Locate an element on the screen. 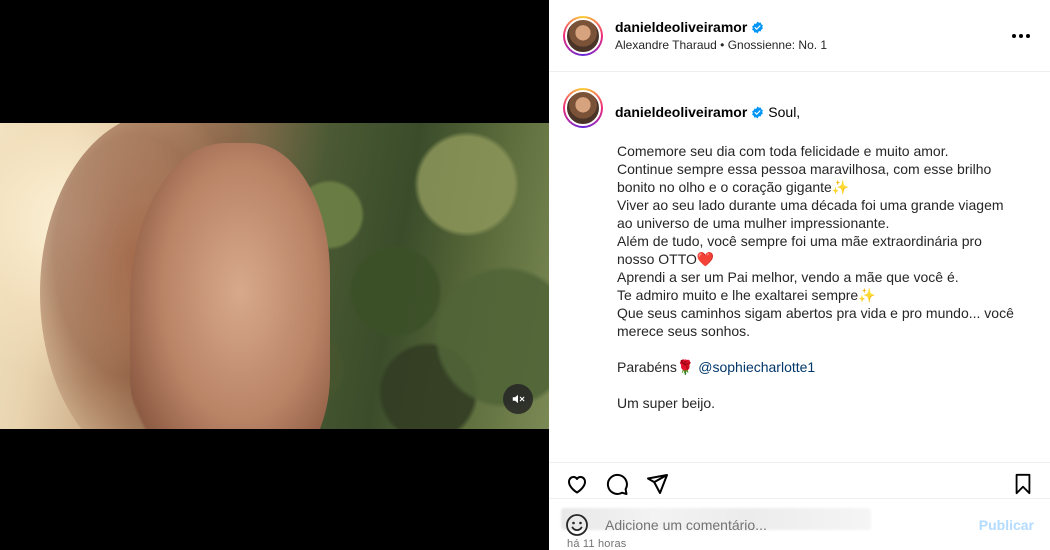 The image size is (1050, 550). emoji-smile-icon is located at coordinates (577, 524).